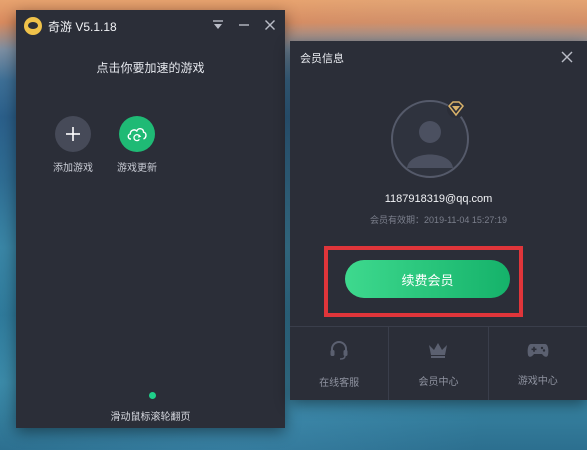 Image resolution: width=587 pixels, height=450 pixels. Describe the element at coordinates (82, 26) in the screenshot. I see `app-title: 奇游 V5.1.18` at that location.